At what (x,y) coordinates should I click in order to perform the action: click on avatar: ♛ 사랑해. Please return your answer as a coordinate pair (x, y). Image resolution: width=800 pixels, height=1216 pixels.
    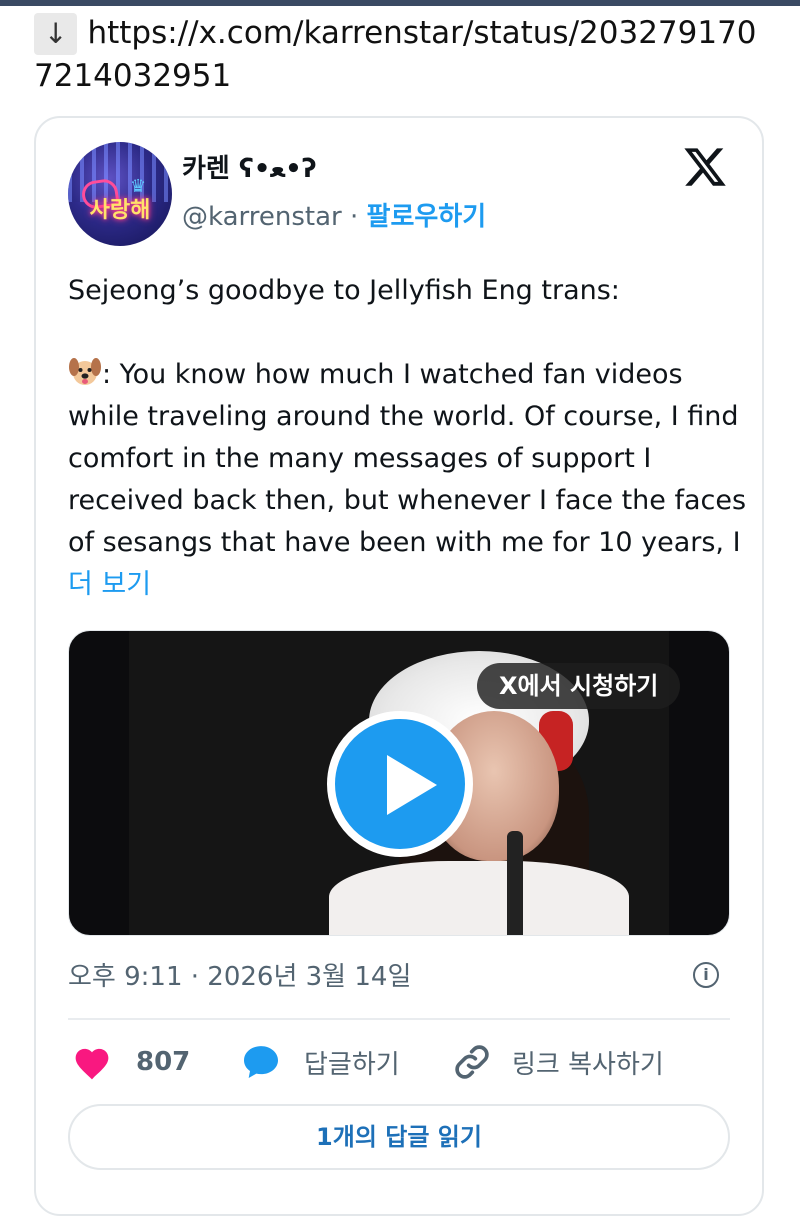
    Looking at the image, I should click on (120, 194).